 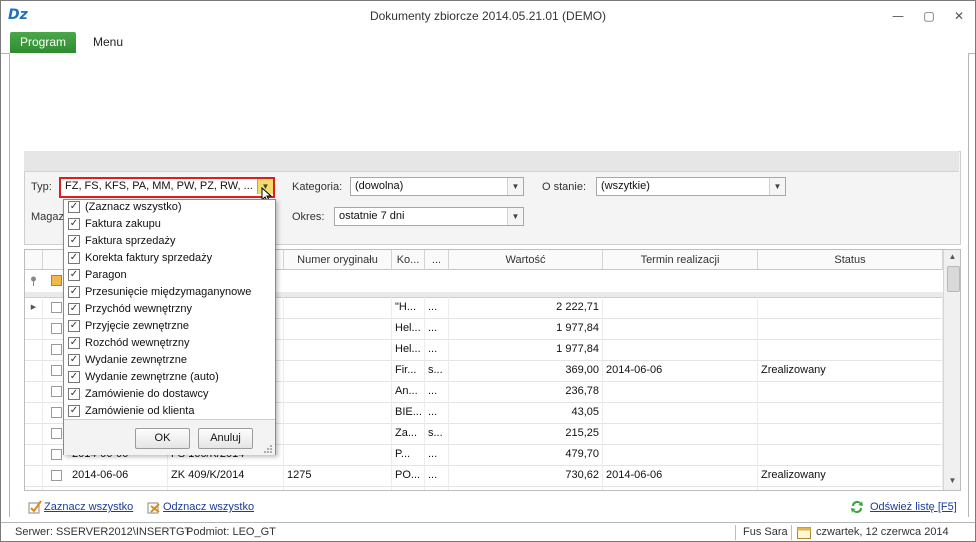 What do you see at coordinates (56, 280) in the screenshot?
I see `filter-row-checkbox` at bounding box center [56, 280].